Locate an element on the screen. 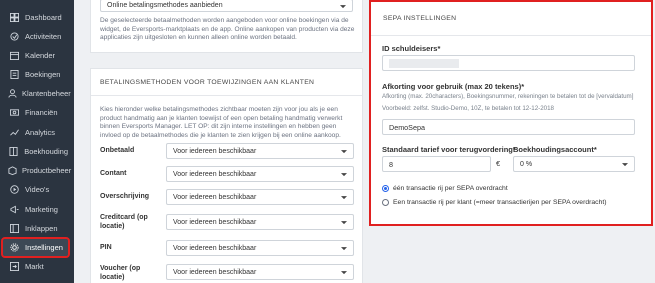  abbreviation-input: DemoSepa is located at coordinates (508, 127).